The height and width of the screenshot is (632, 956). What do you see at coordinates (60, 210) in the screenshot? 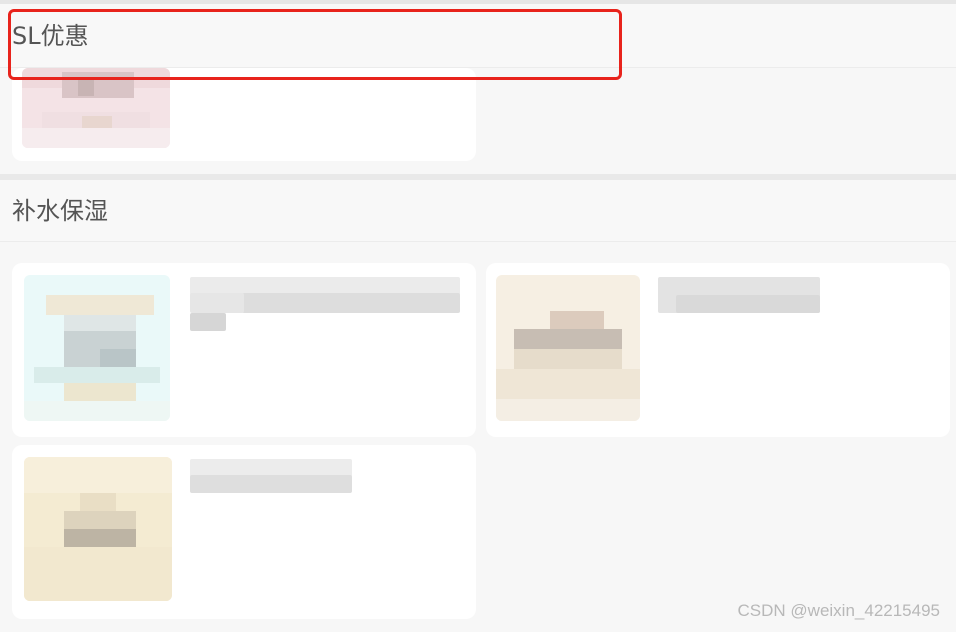
I see `section-title: 补水保湿` at bounding box center [60, 210].